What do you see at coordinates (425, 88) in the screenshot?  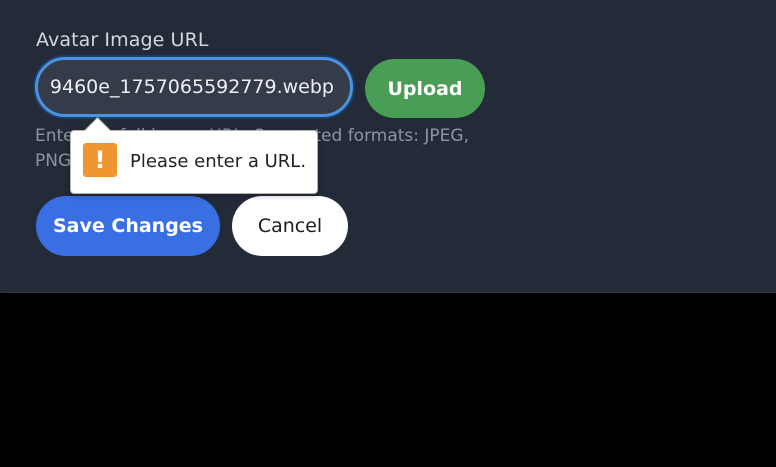 I see `upload-button: Upload` at bounding box center [425, 88].